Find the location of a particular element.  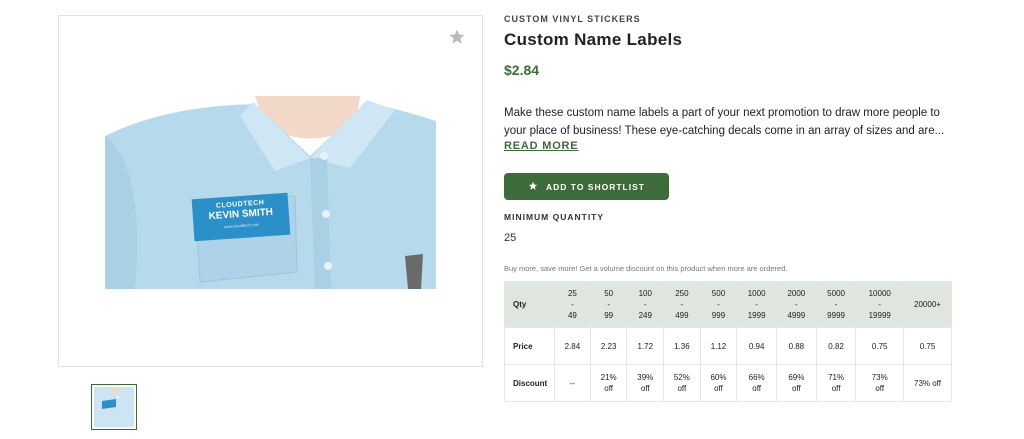

discount-cell: 66% off is located at coordinates (756, 383).